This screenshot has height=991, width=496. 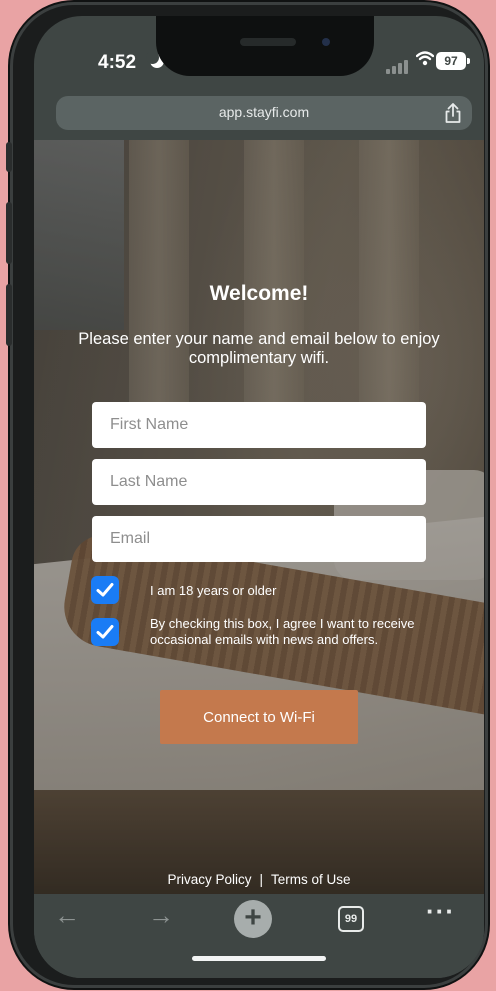 What do you see at coordinates (425, 60) in the screenshot?
I see `wifi-icon` at bounding box center [425, 60].